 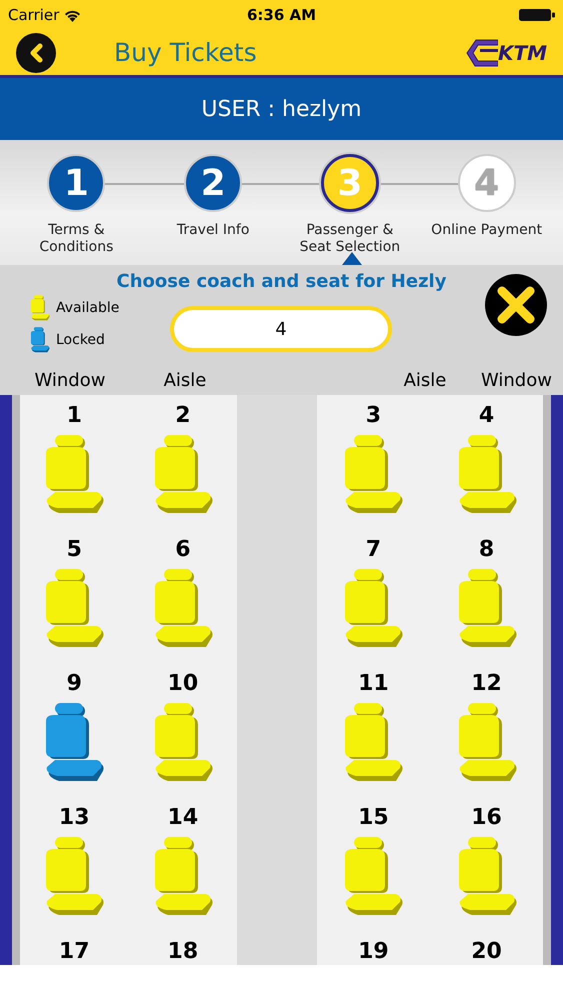 What do you see at coordinates (522, 52) in the screenshot?
I see `logo-text: KTM` at bounding box center [522, 52].